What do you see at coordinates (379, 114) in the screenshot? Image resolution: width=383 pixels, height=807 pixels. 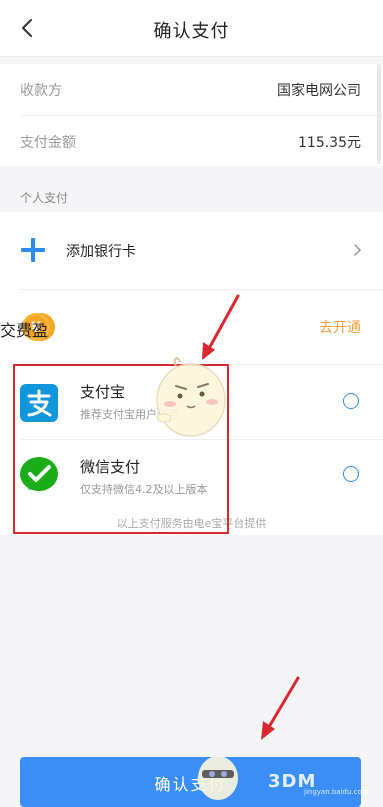 I see `scrollbar` at bounding box center [379, 114].